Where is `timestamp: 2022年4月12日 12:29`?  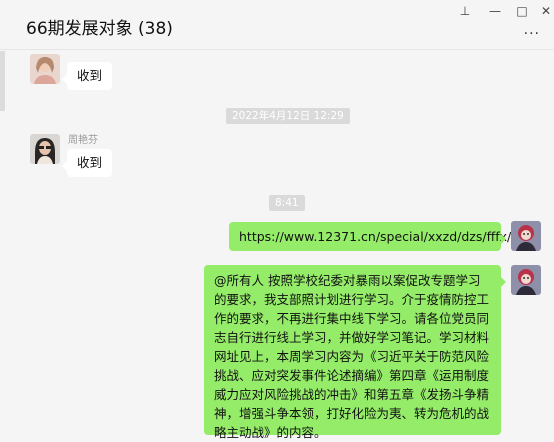 timestamp: 2022年4月12日 12:29 is located at coordinates (288, 116).